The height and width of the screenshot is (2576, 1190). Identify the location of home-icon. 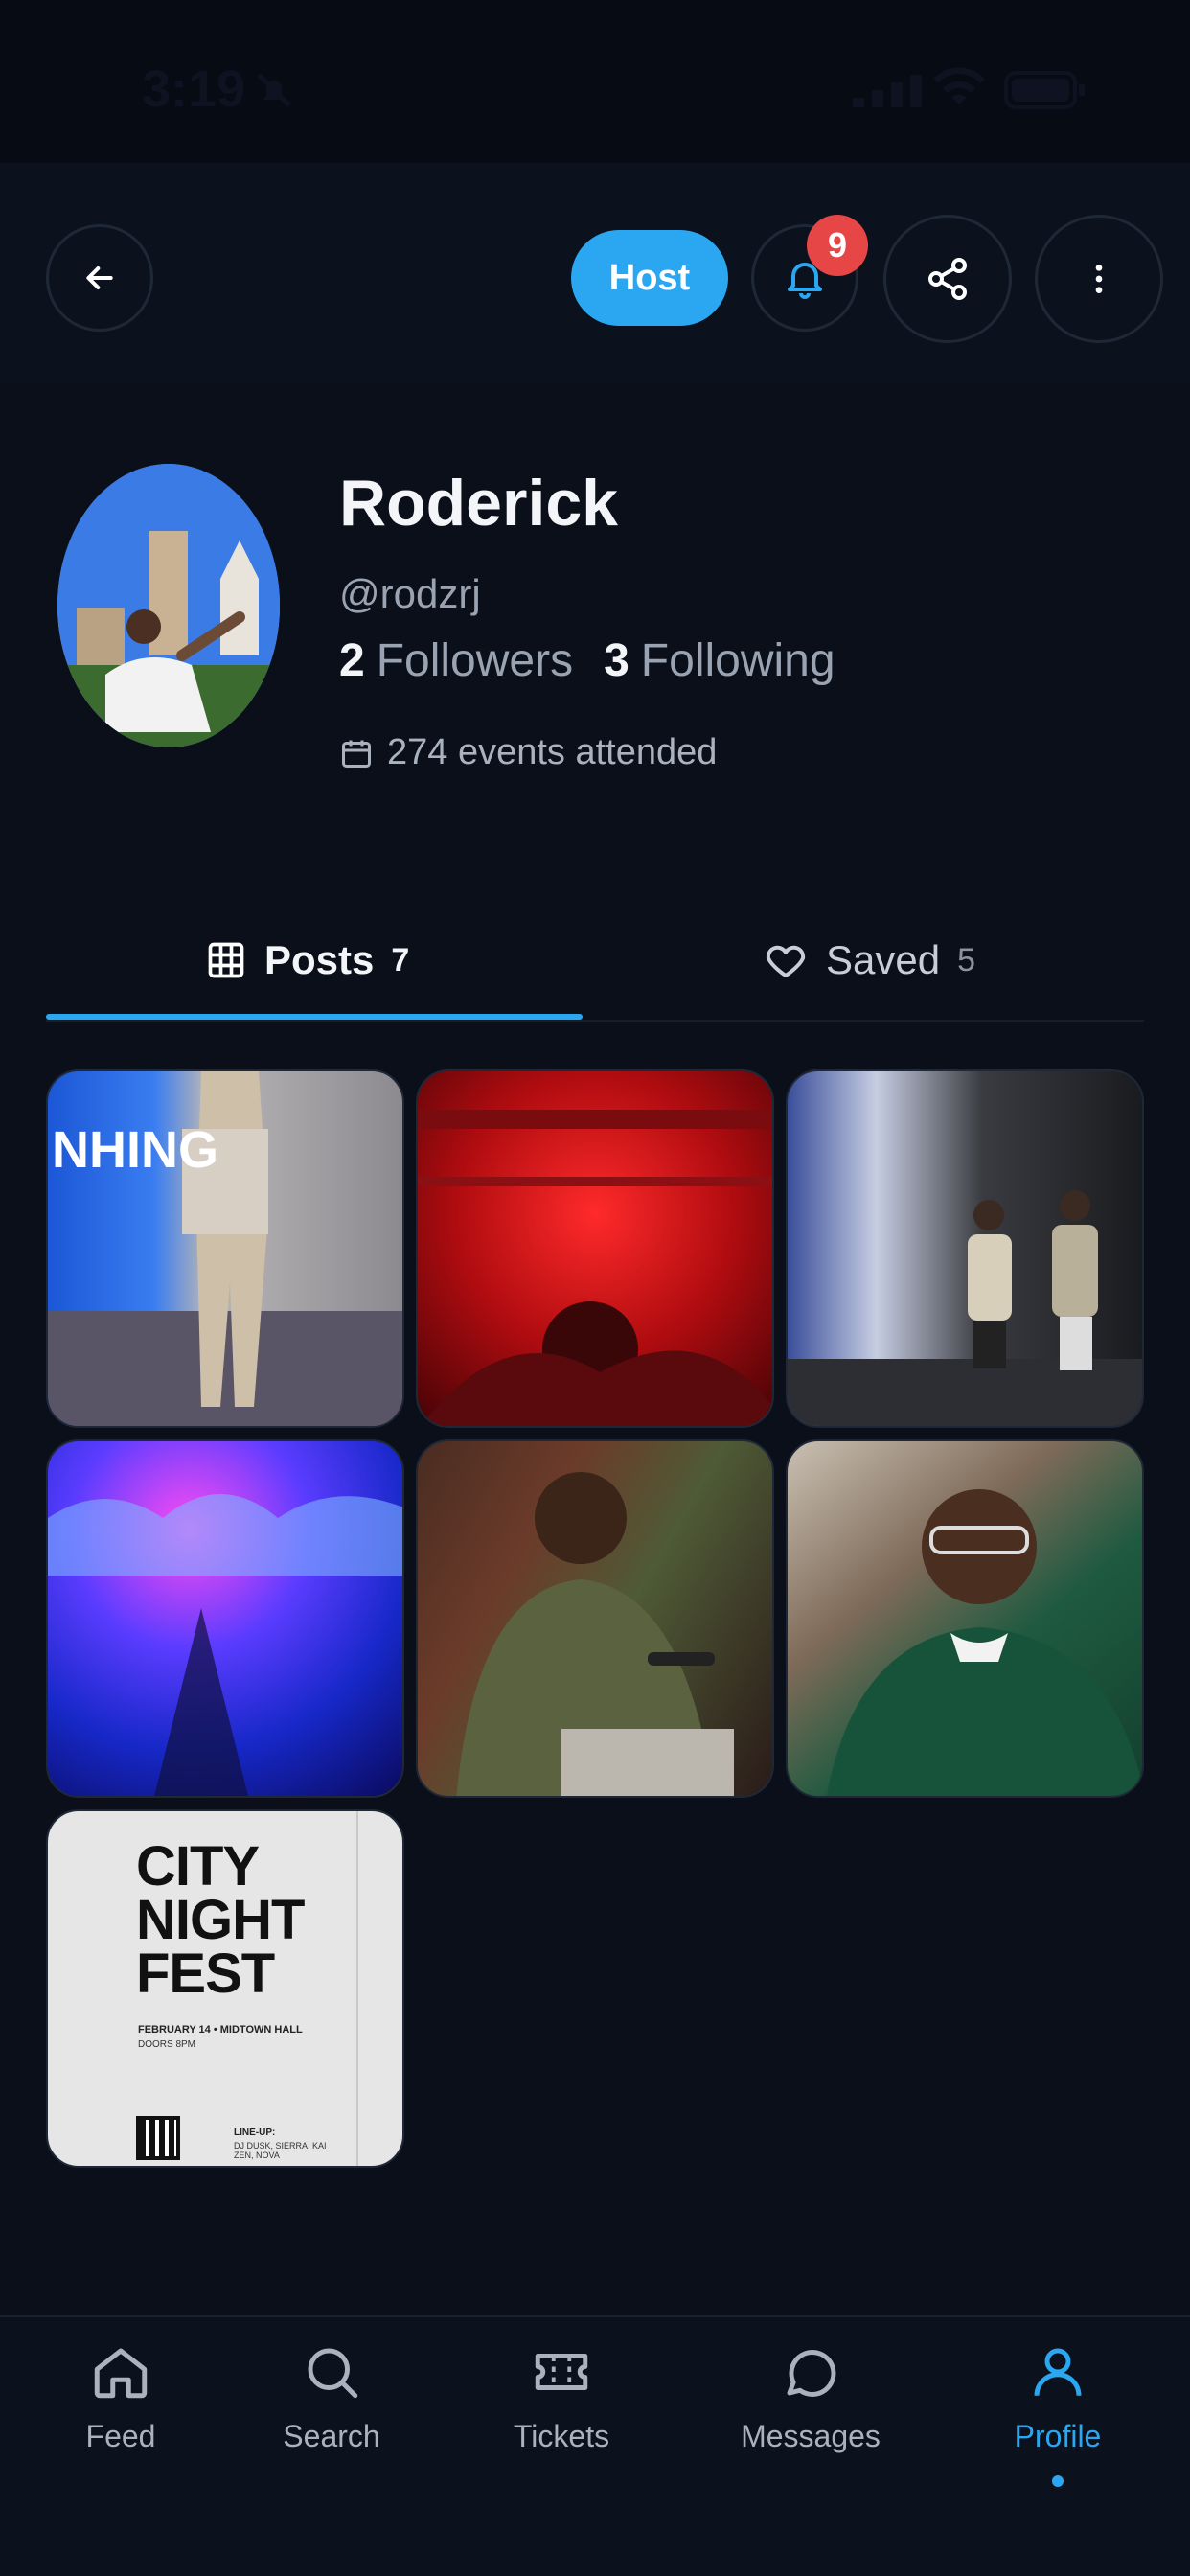
(121, 2373).